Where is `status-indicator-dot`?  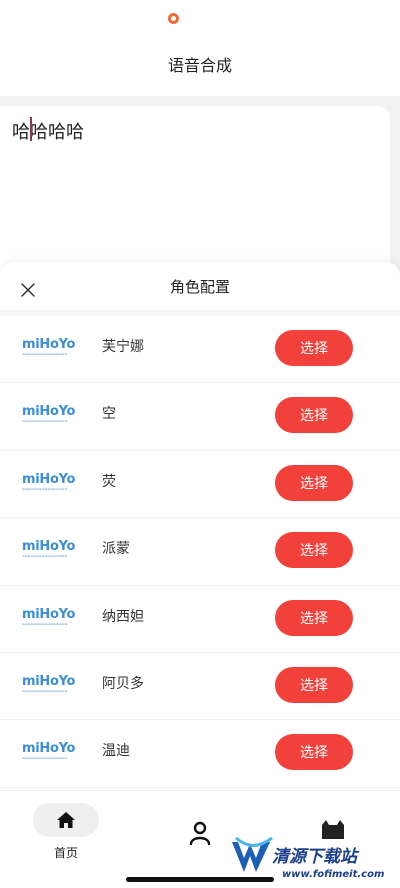
status-indicator-dot is located at coordinates (173, 18).